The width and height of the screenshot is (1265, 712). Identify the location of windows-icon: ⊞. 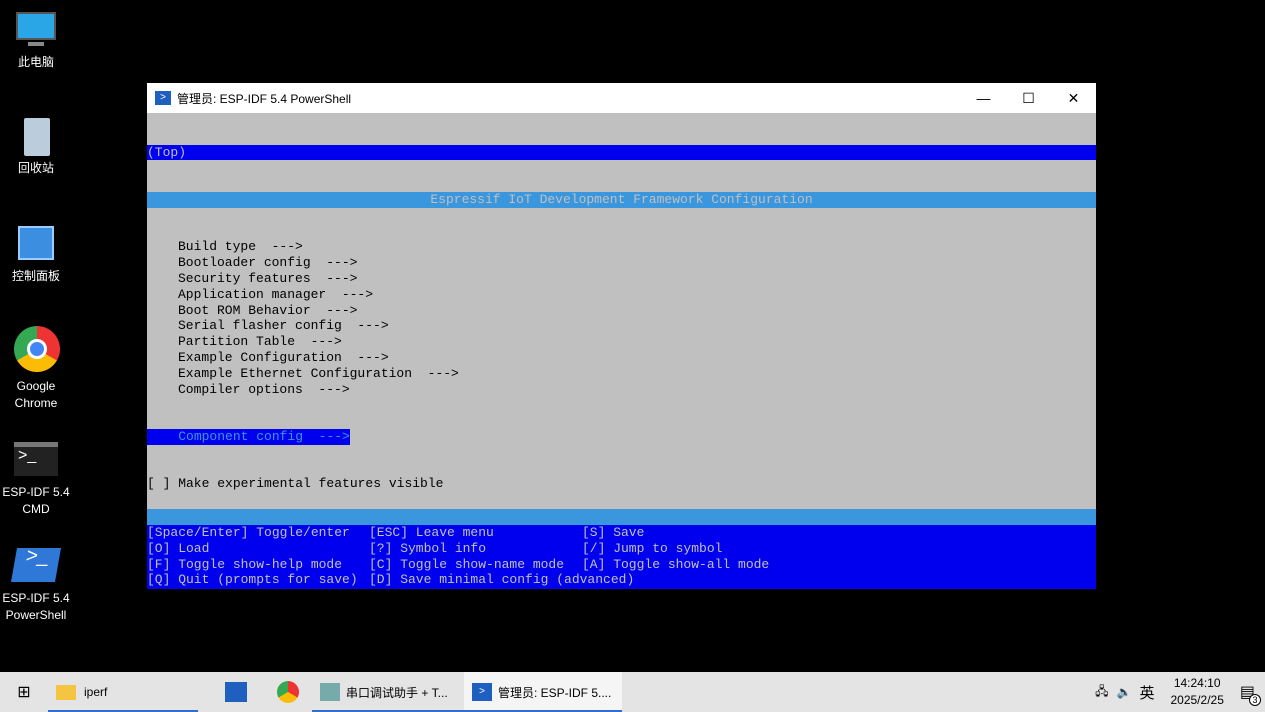
(24, 692).